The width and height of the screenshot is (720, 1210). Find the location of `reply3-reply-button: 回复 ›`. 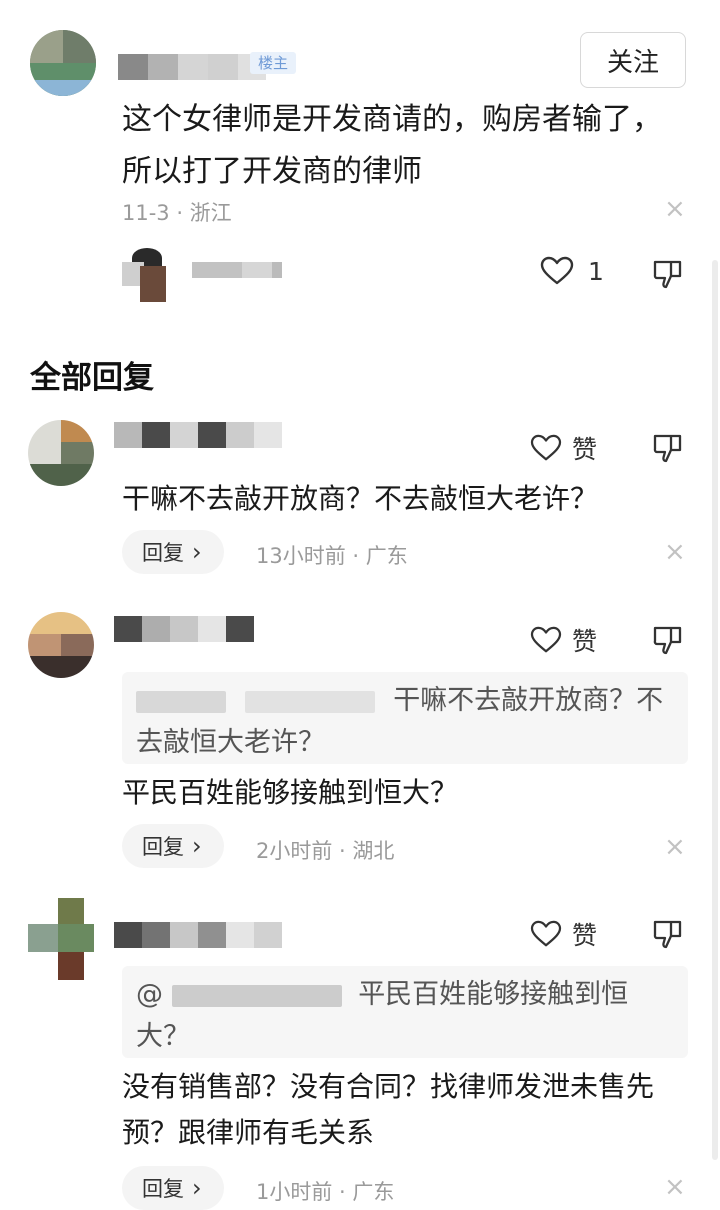

reply3-reply-button: 回复 › is located at coordinates (173, 1188).